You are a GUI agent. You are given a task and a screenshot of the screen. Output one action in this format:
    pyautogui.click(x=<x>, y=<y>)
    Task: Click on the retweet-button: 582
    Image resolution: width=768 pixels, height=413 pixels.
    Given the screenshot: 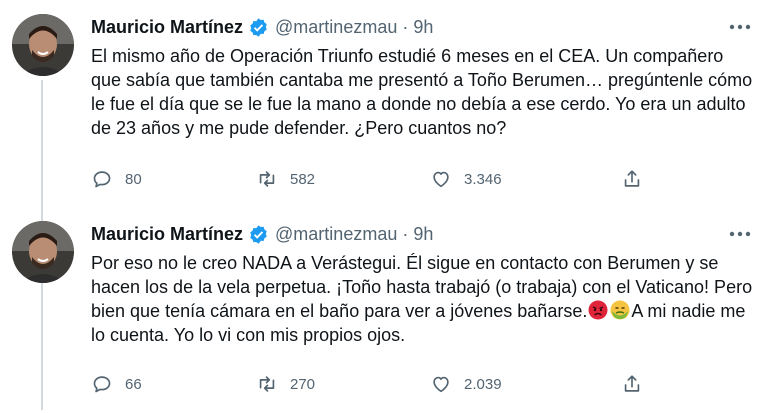 What is the action you would take?
    pyautogui.click(x=285, y=179)
    